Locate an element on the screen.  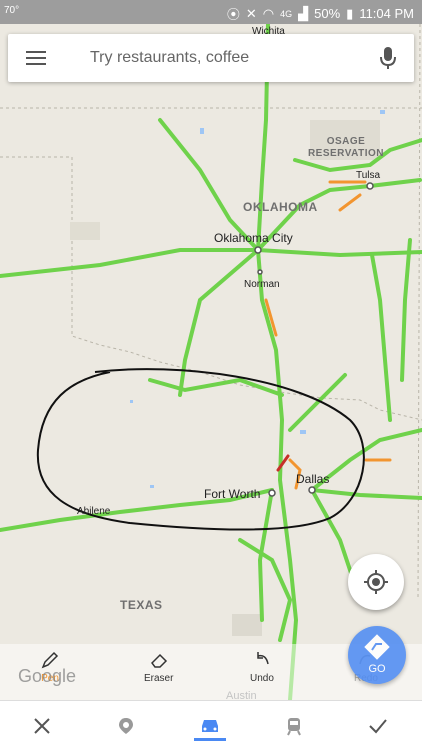
battery-text: 50% is located at coordinates (327, 13).